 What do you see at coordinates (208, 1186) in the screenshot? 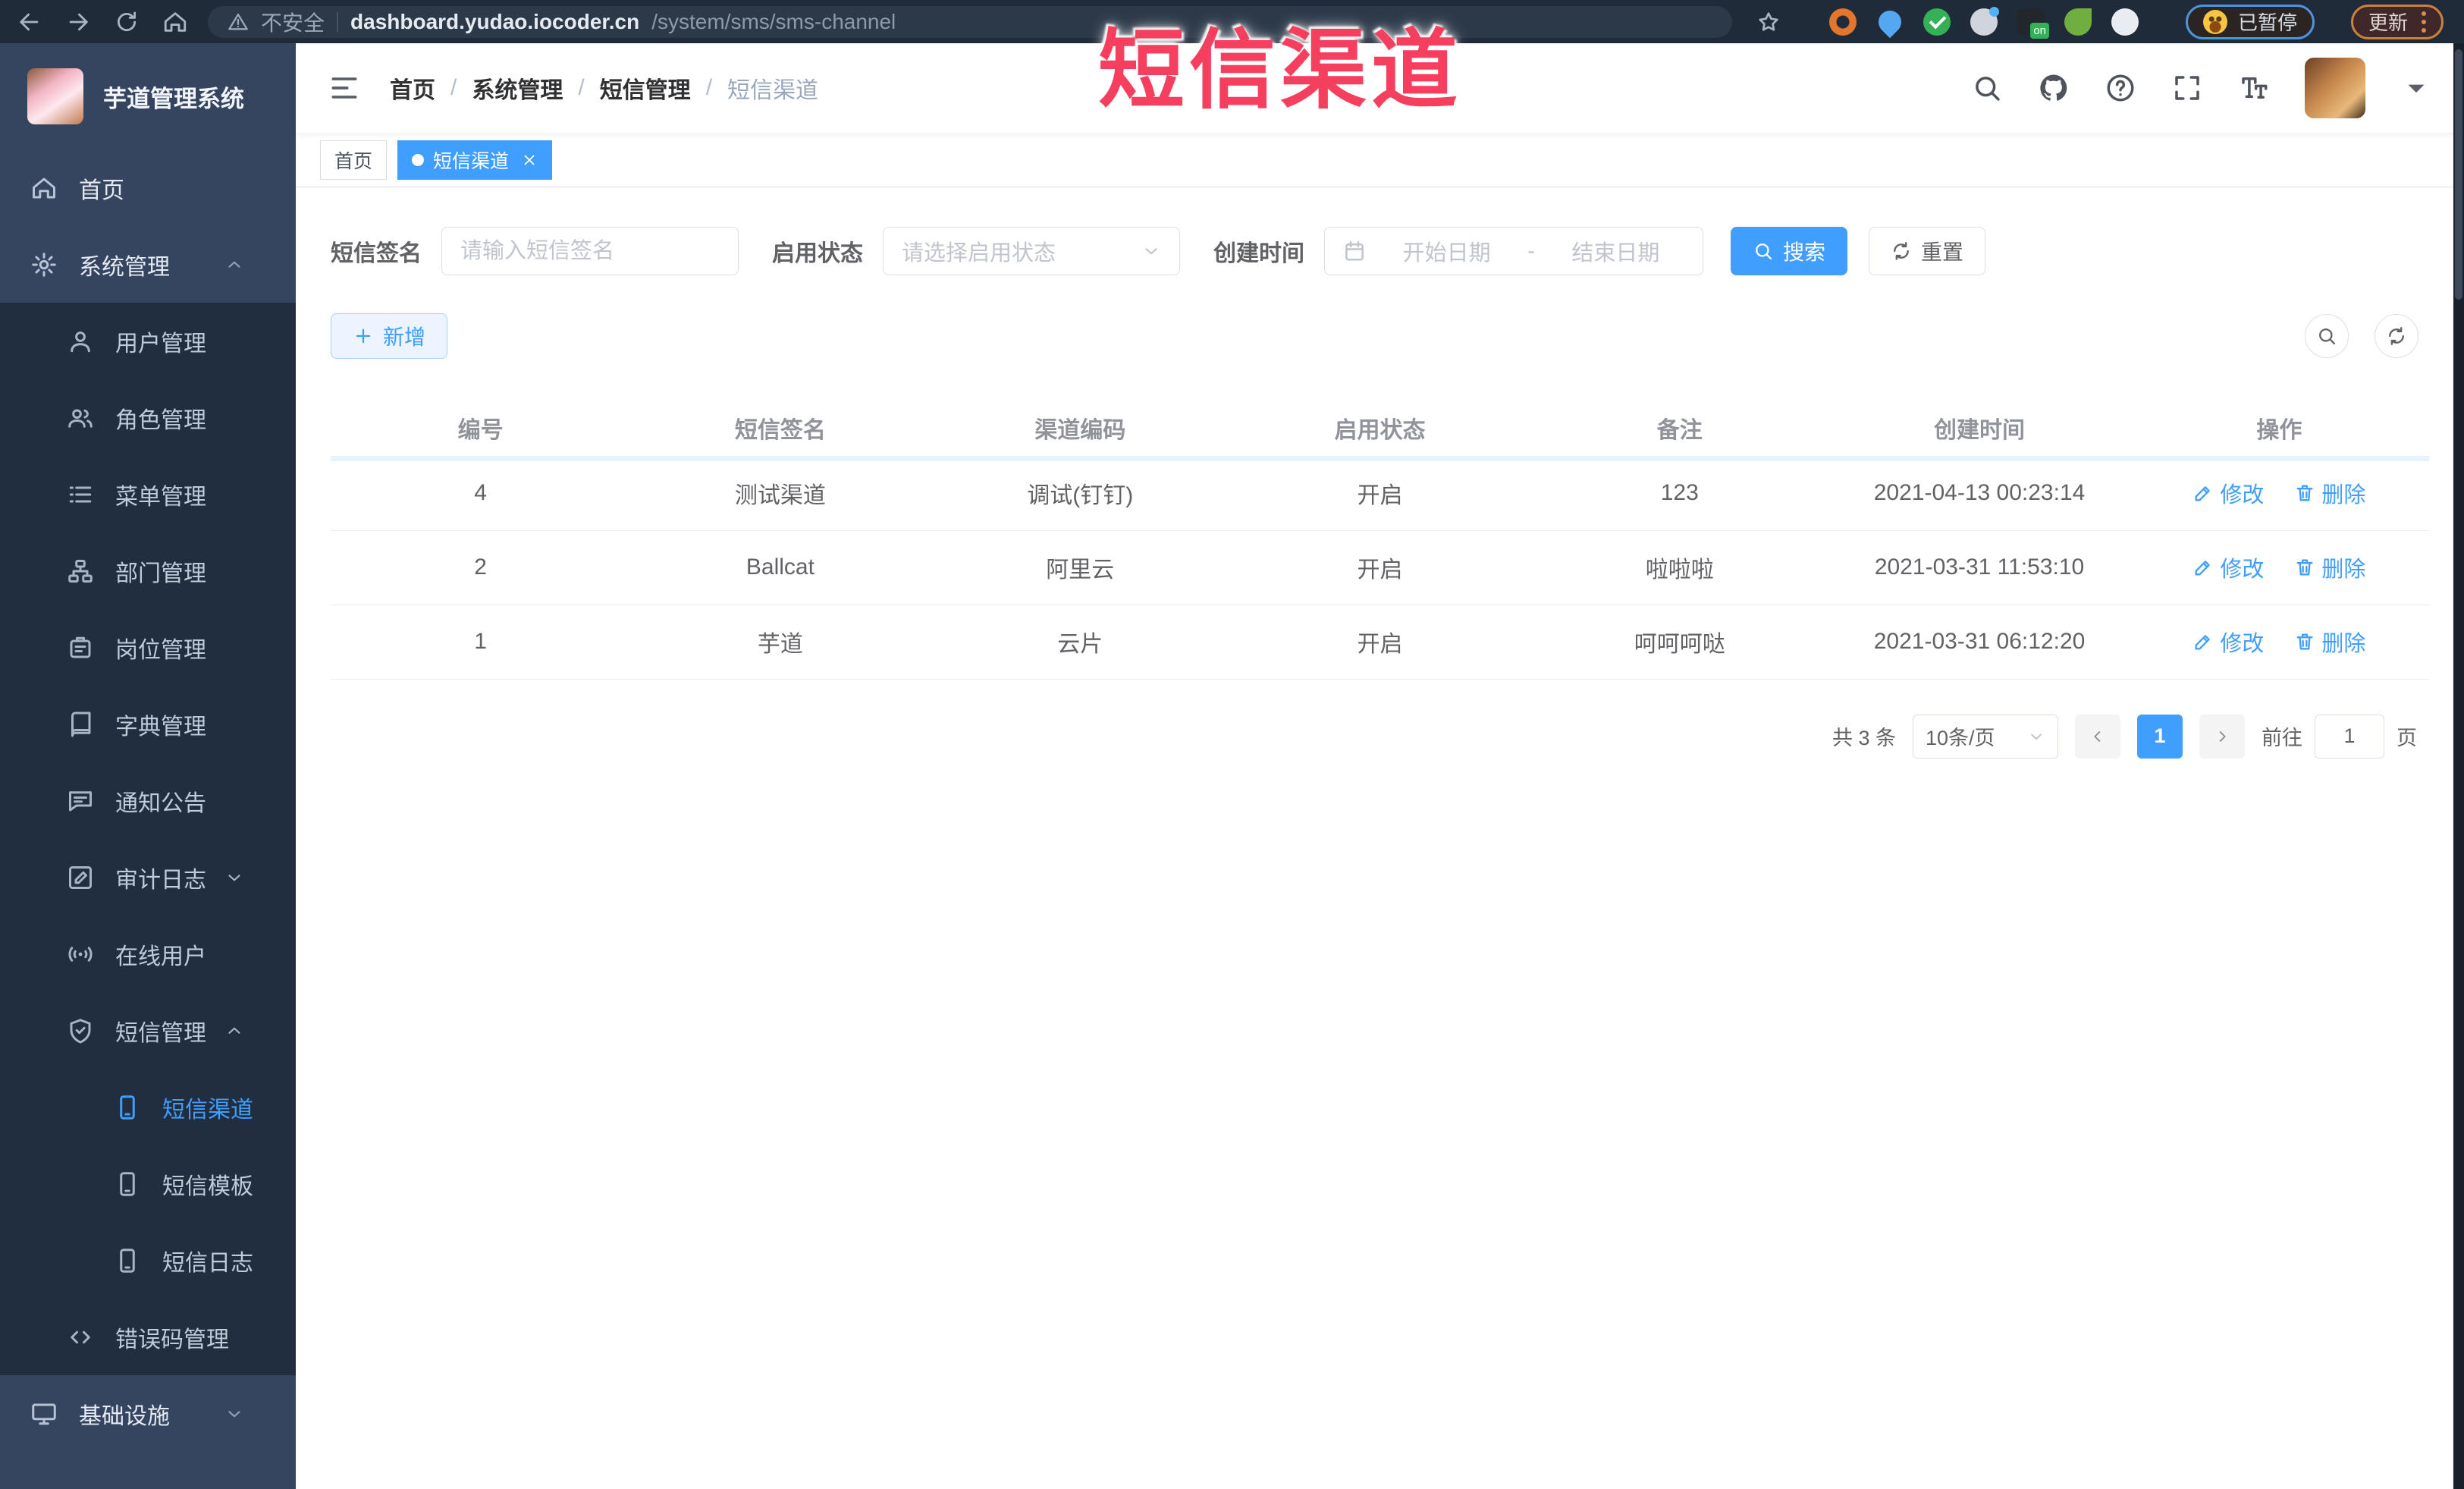
I see `sidebar-item-label: 短信模板` at bounding box center [208, 1186].